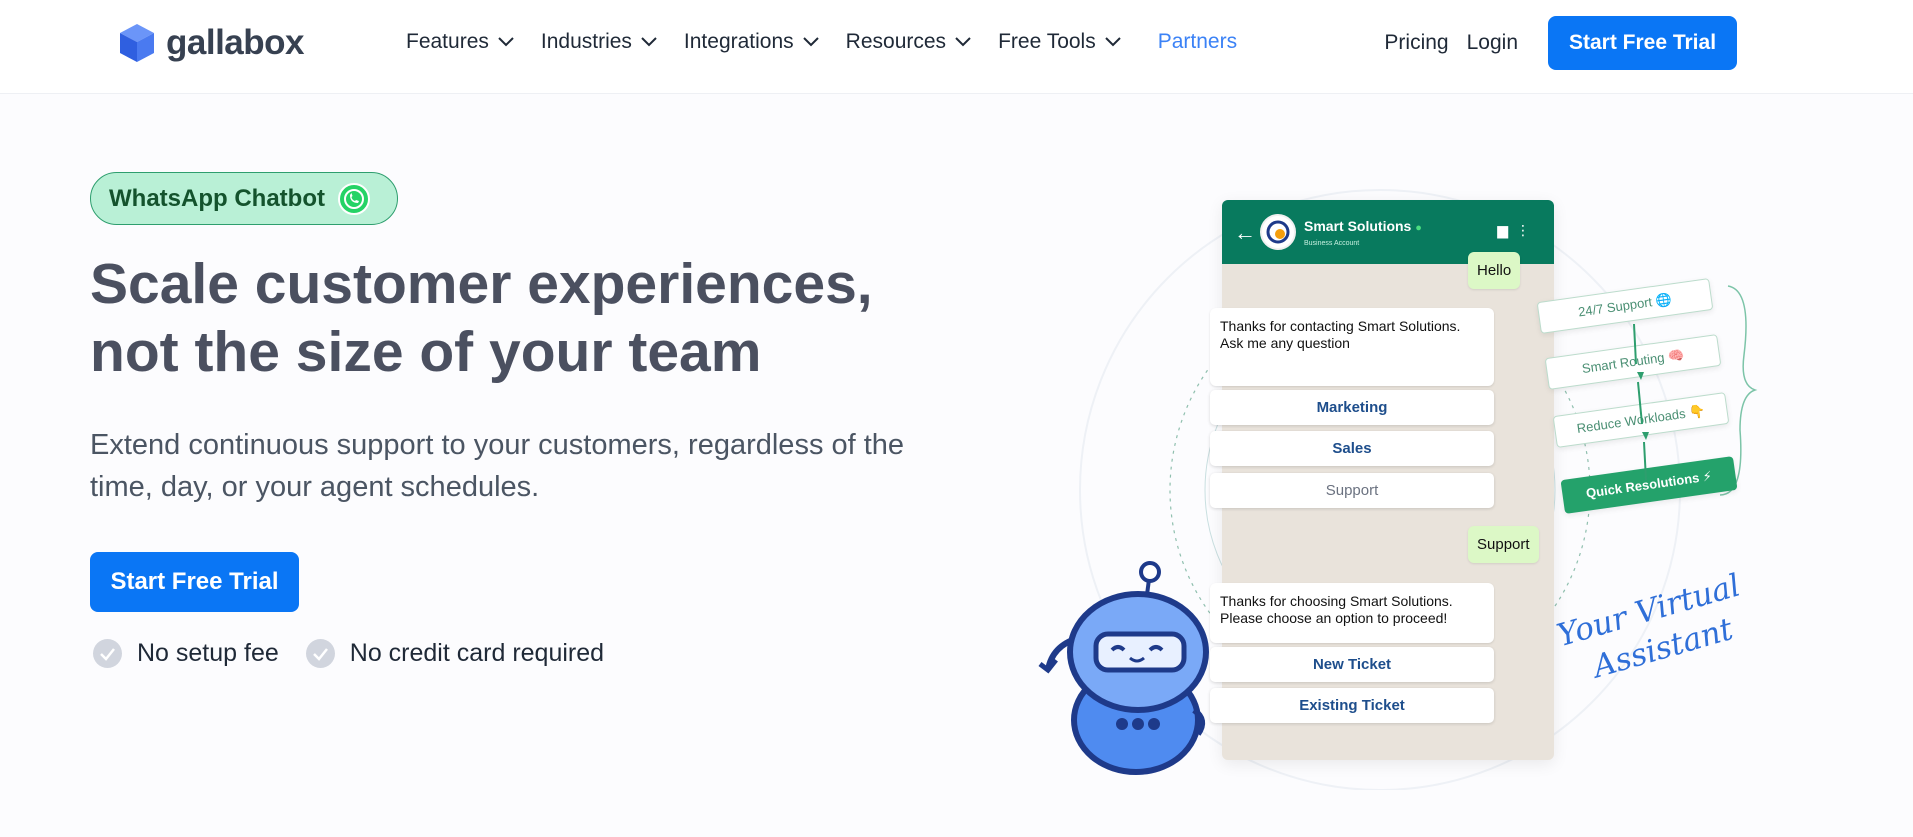 The height and width of the screenshot is (837, 1913). Describe the element at coordinates (353, 198) in the screenshot. I see `whatsapp-icon` at that location.